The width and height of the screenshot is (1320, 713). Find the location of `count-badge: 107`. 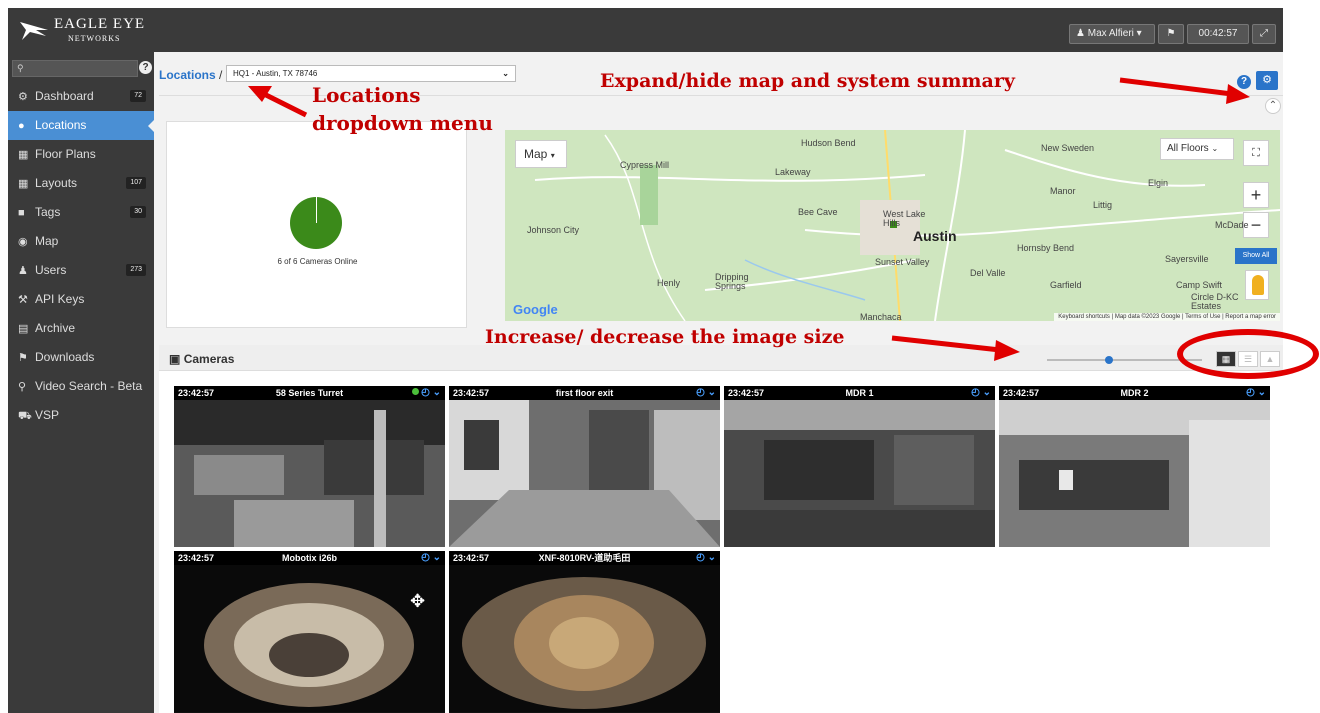

count-badge: 107 is located at coordinates (136, 183).